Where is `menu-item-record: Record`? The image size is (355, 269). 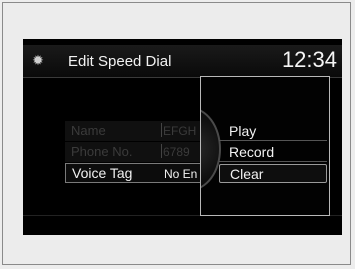 menu-item-record: Record is located at coordinates (273, 152).